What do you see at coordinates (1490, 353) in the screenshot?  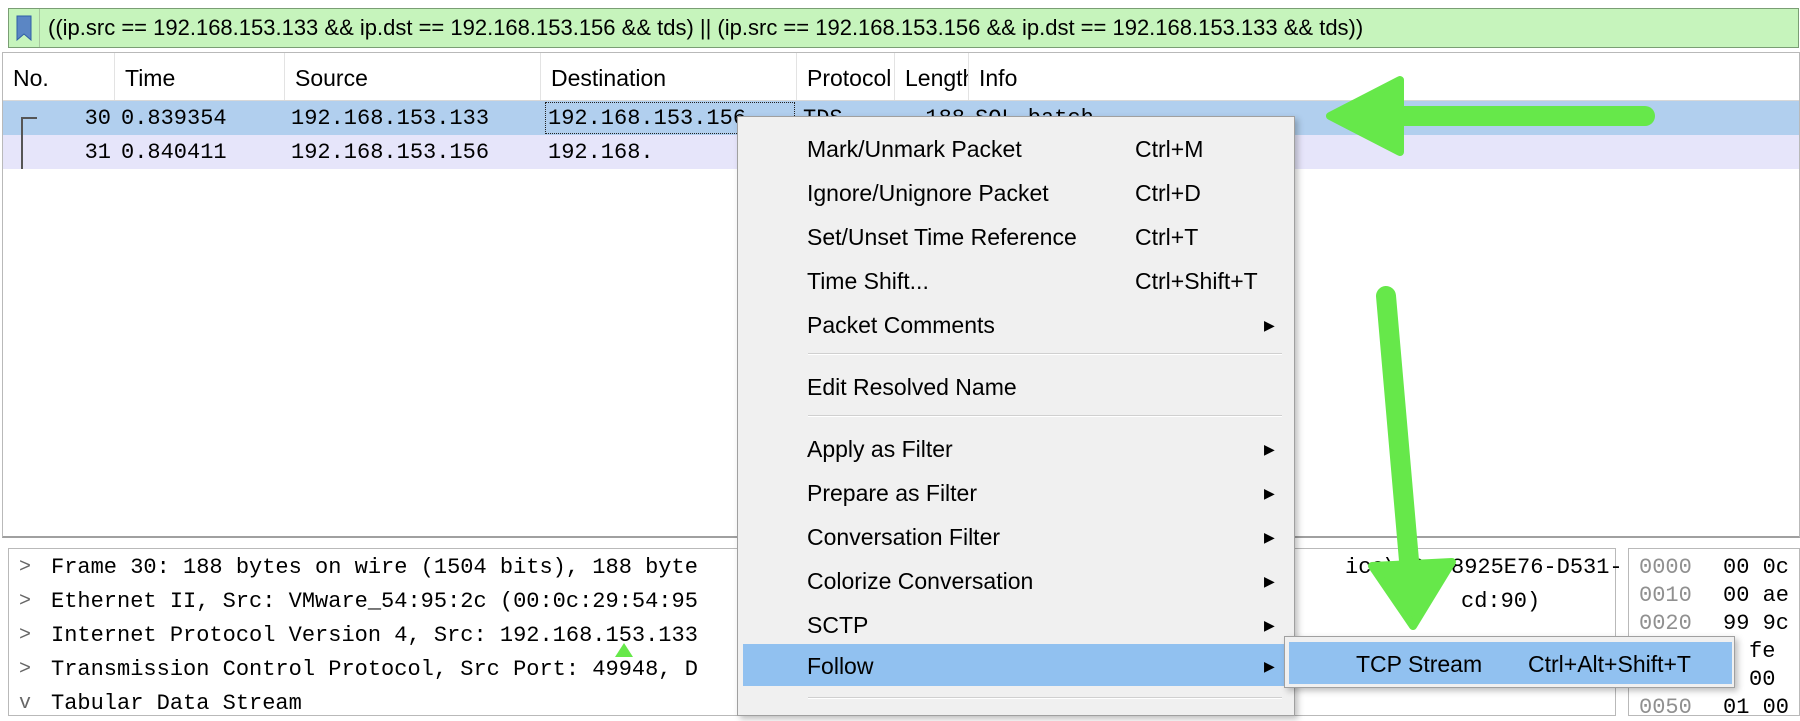 I see `annotation-overlay` at bounding box center [1490, 353].